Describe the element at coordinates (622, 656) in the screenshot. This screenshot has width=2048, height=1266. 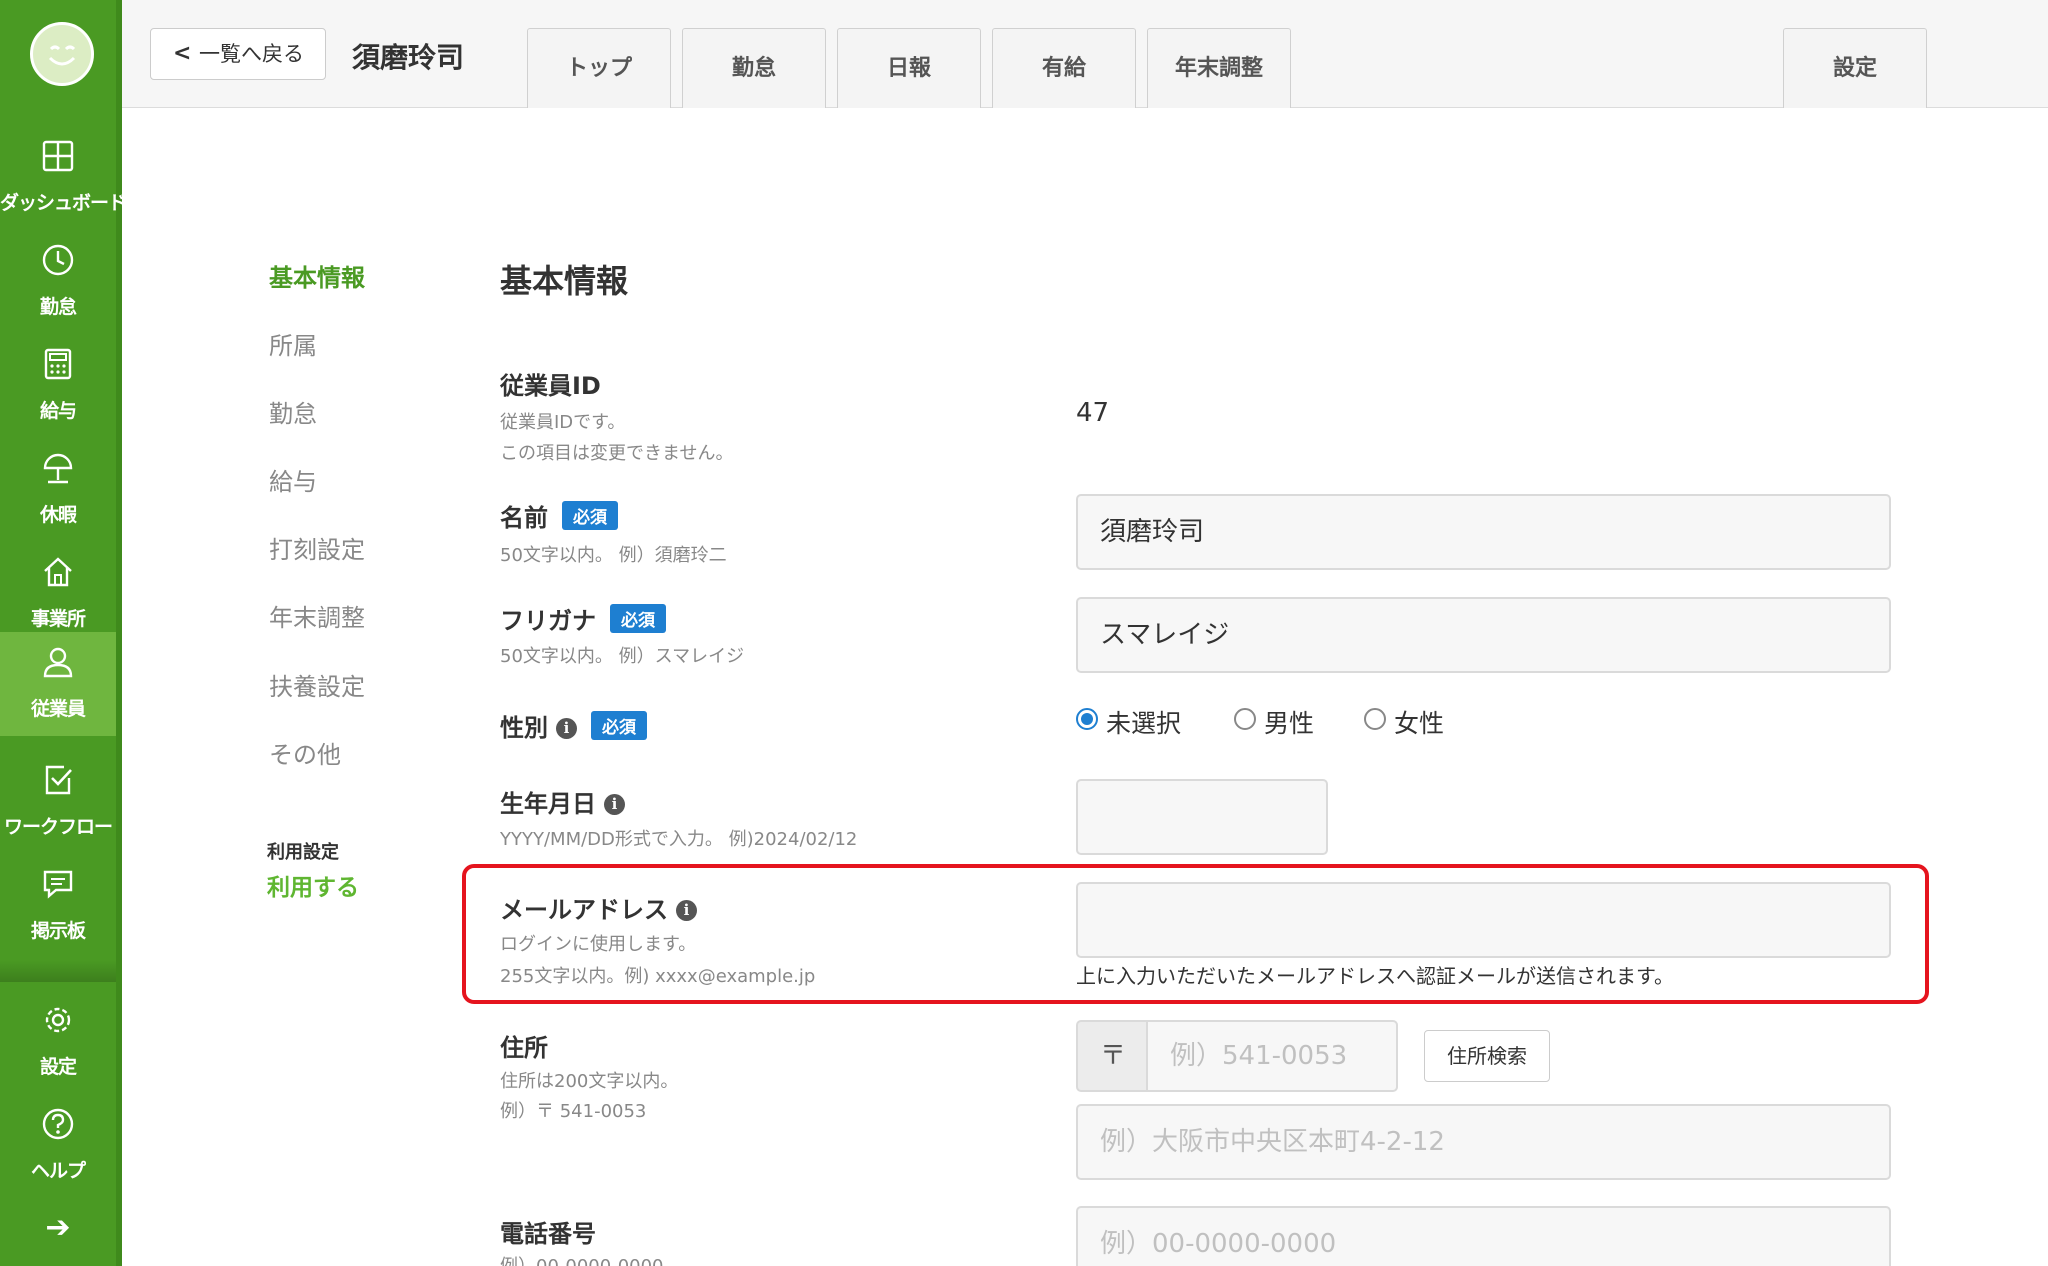
I see `furigana-help: 50文字以内。 例）スマレイジ` at that location.